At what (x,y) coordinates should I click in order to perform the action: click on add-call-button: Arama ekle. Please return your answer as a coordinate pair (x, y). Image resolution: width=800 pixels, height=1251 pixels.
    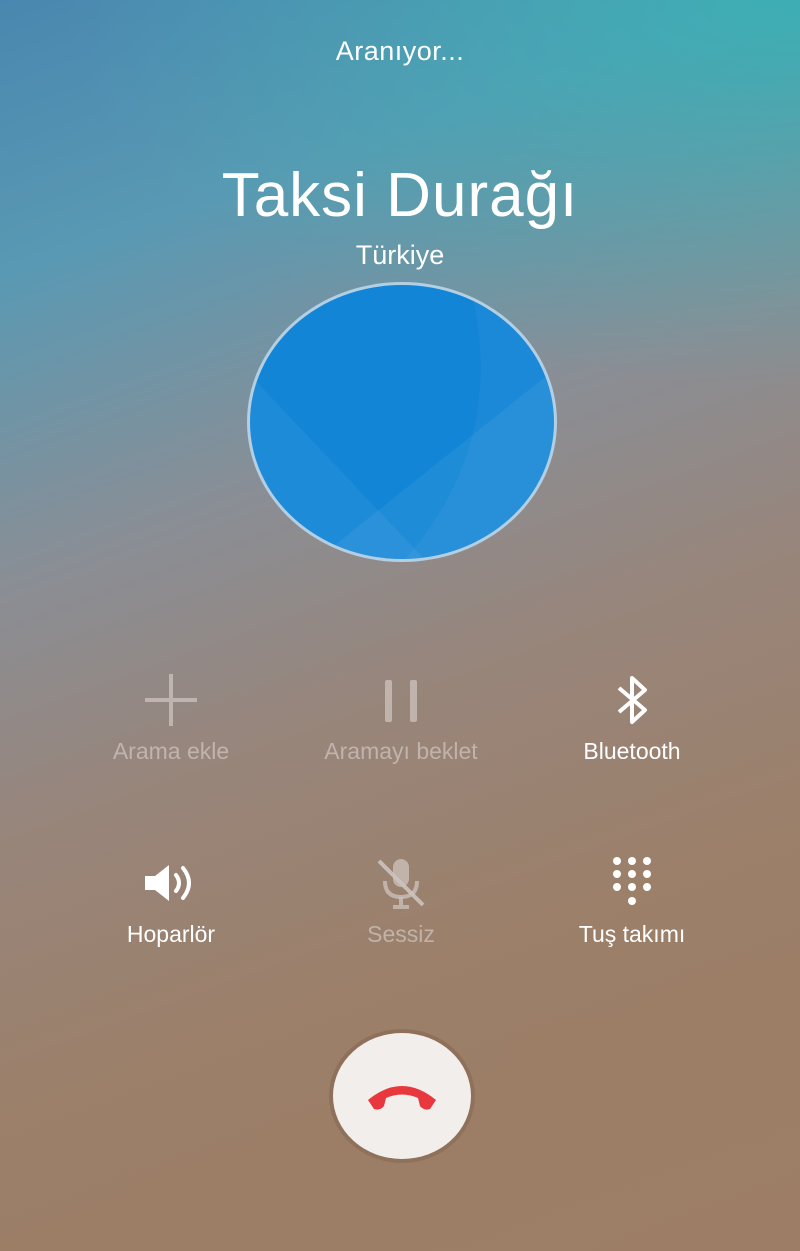
    Looking at the image, I should click on (171, 717).